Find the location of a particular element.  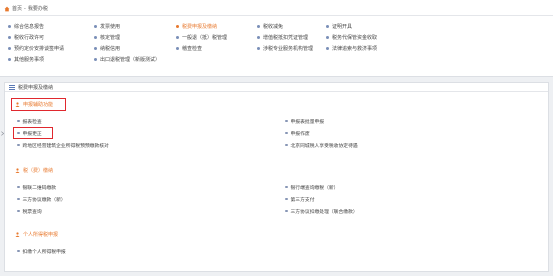

menu-item-label: 一般退（抵）税管理 is located at coordinates (205, 38).